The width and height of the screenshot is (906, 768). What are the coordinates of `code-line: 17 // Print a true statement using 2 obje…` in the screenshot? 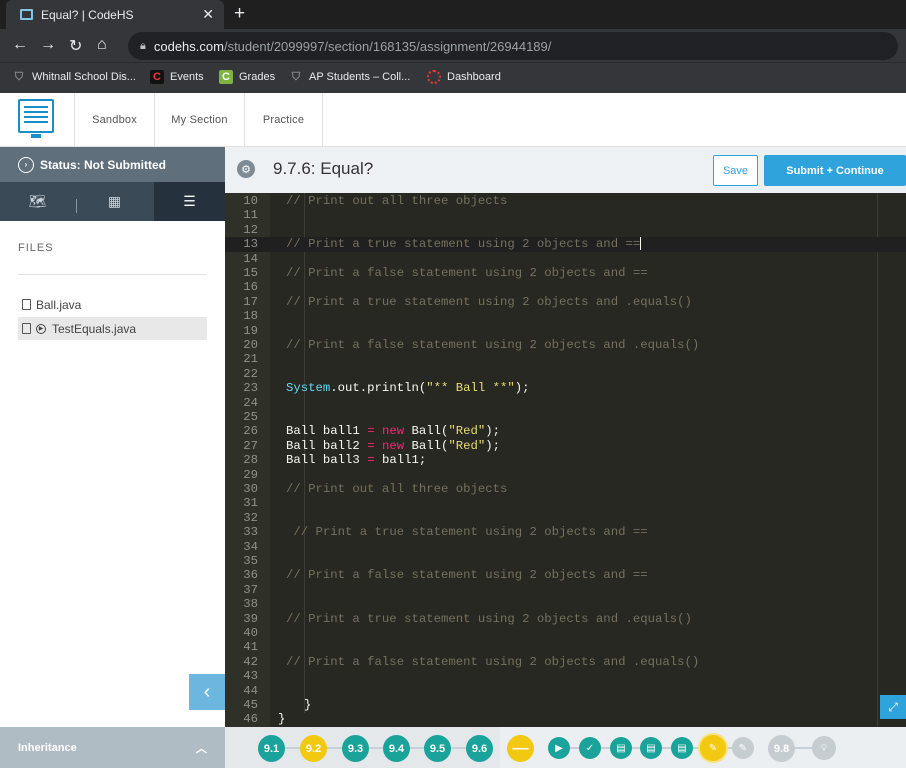 It's located at (565, 302).